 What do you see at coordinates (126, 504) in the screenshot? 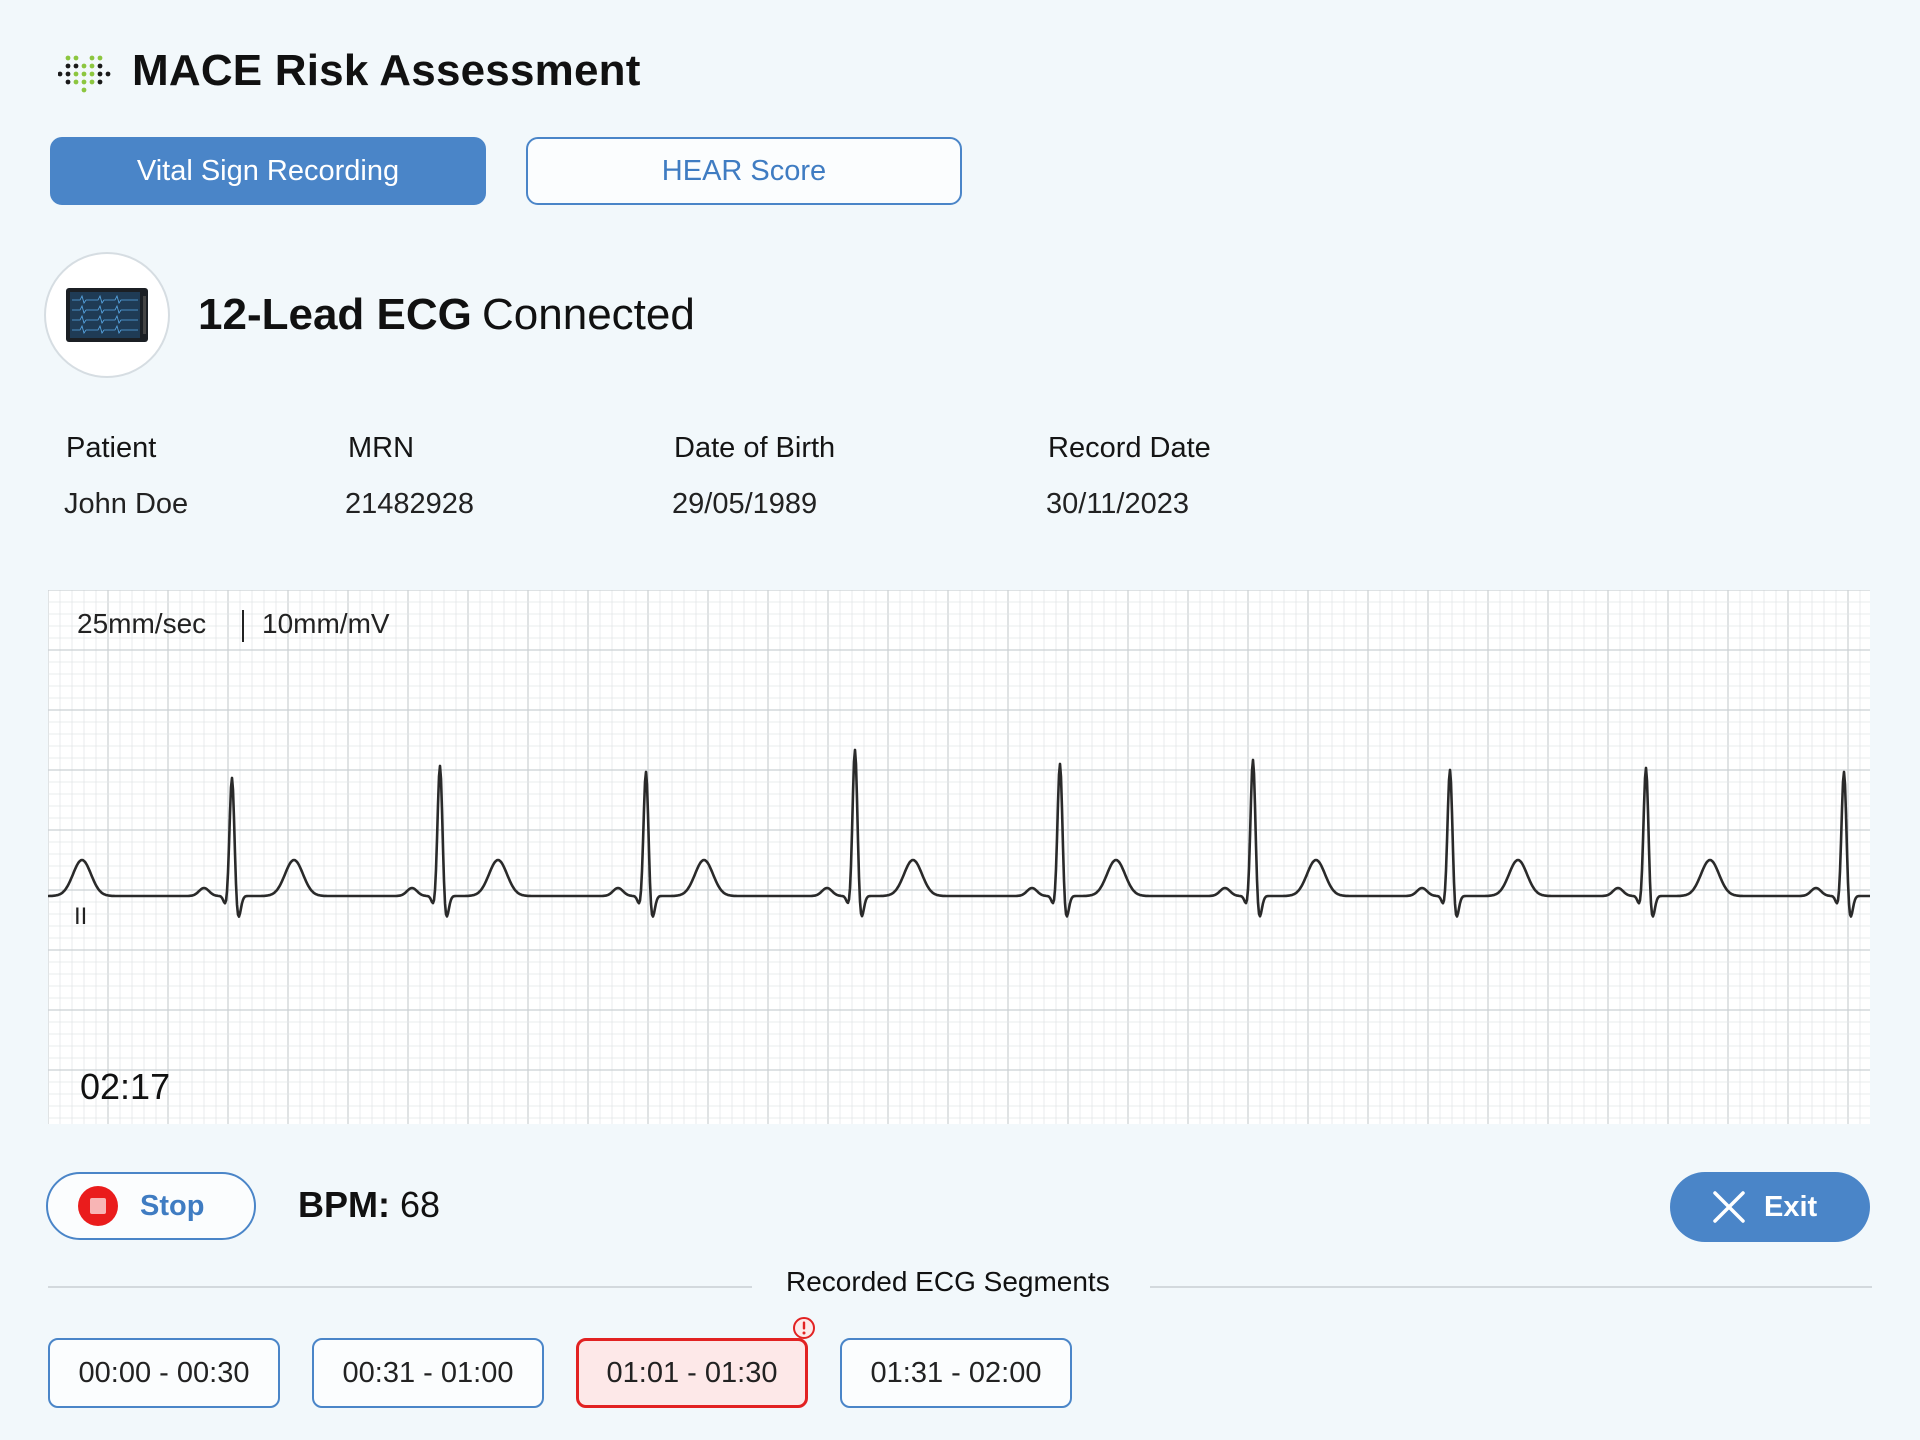
I see `patient-name: John Doe` at bounding box center [126, 504].